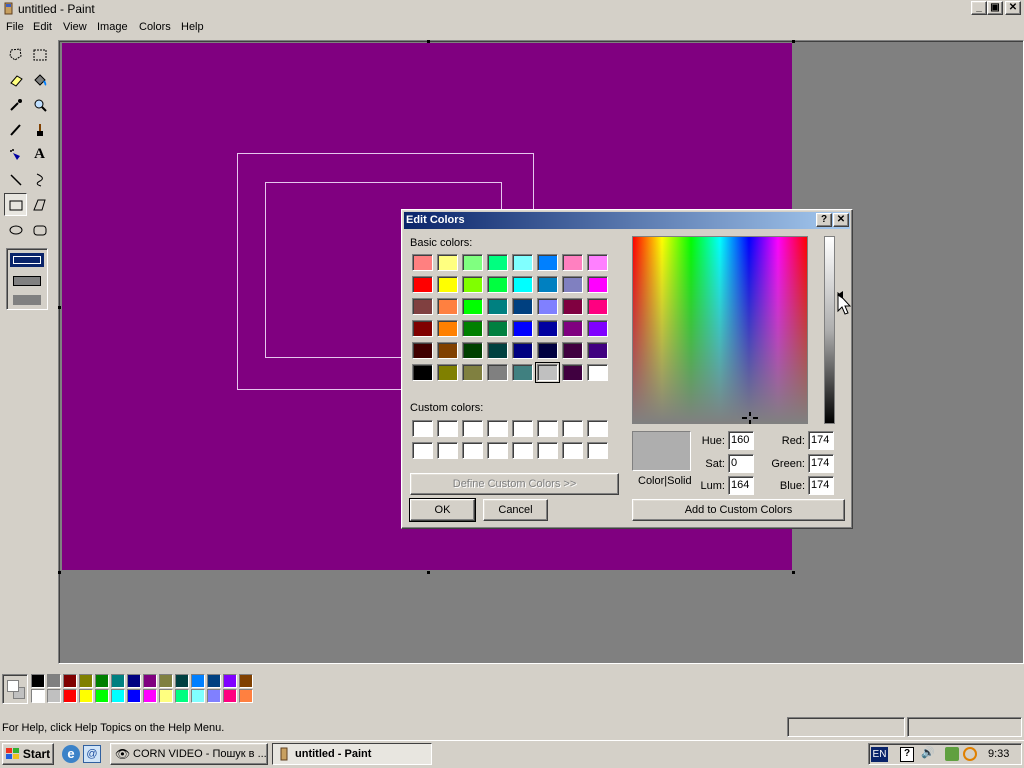 This screenshot has height=768, width=1024. What do you see at coordinates (15, 54) in the screenshot?
I see `free-form-select-tool` at bounding box center [15, 54].